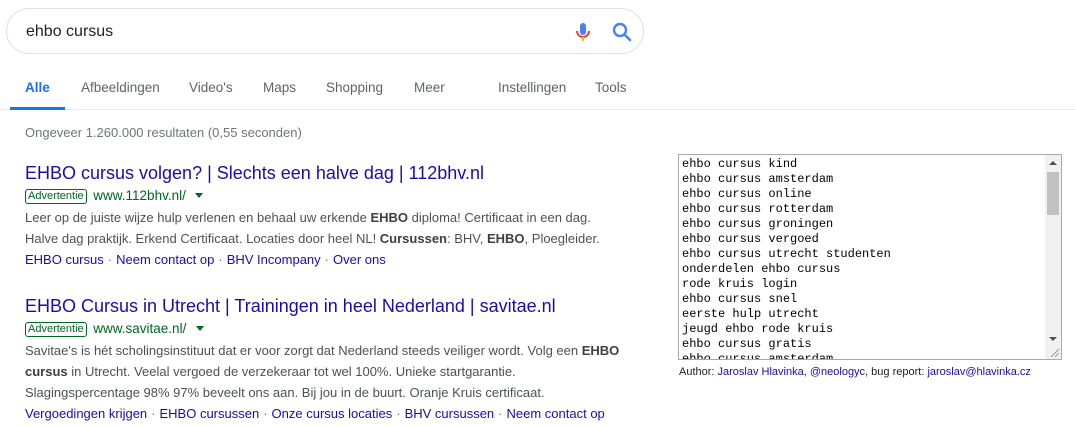 The height and width of the screenshot is (427, 1075). What do you see at coordinates (786, 254) in the screenshot?
I see `suggestion-item: ehbo cursus utrecht studenten` at bounding box center [786, 254].